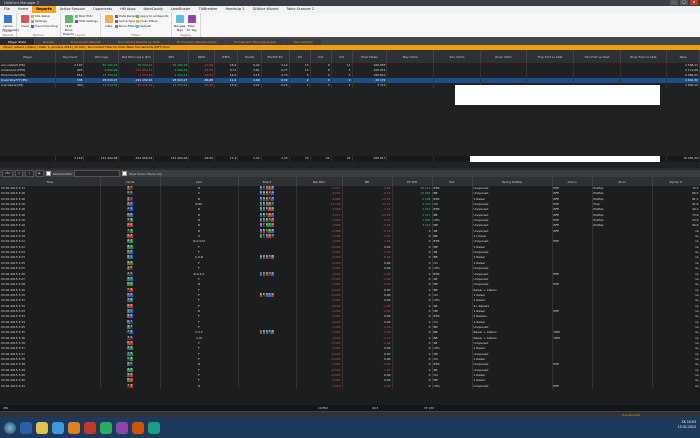 This screenshot has width=700, height=438. I want to click on manage-tags-icon, so click(179, 19).